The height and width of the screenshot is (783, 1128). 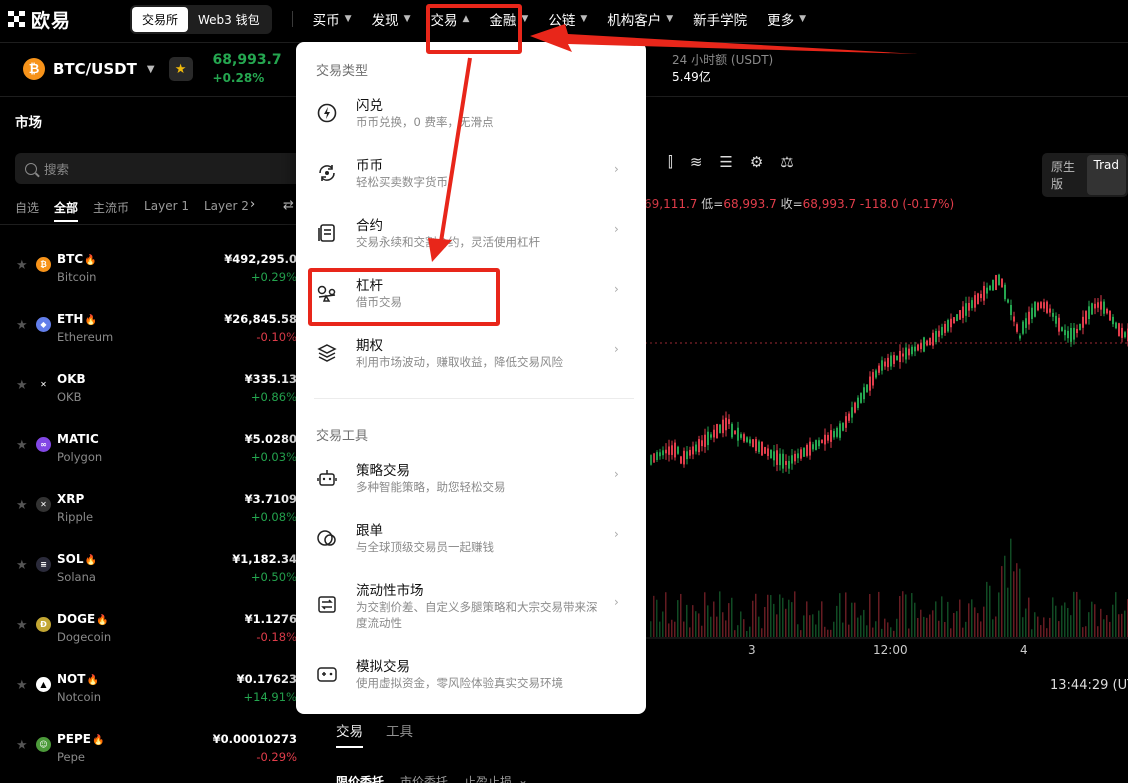 I want to click on filter-tab-favorites: 自选, so click(x=27, y=207).